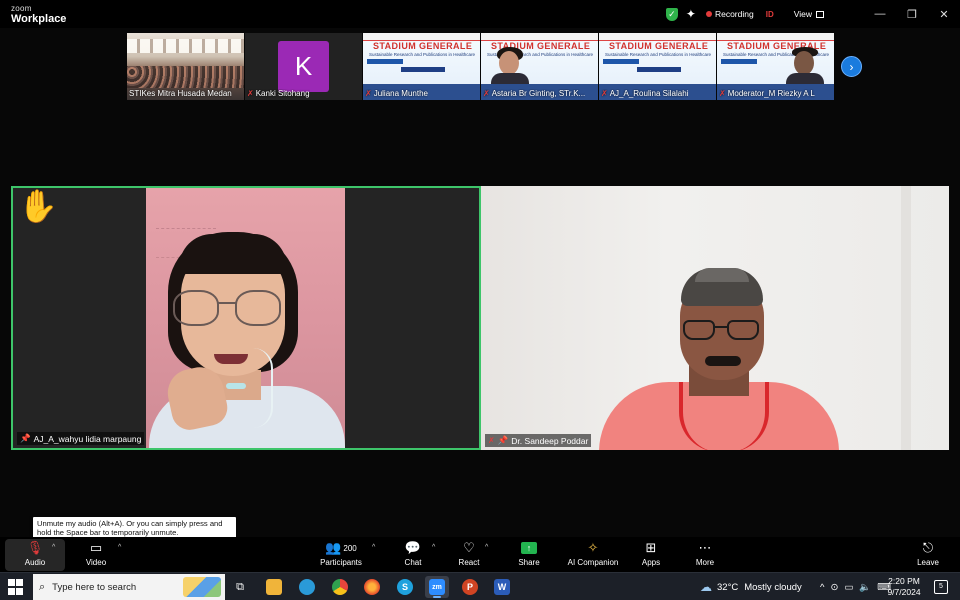  What do you see at coordinates (671, 14) in the screenshot?
I see `encryption-shield-icon: ✓` at bounding box center [671, 14].